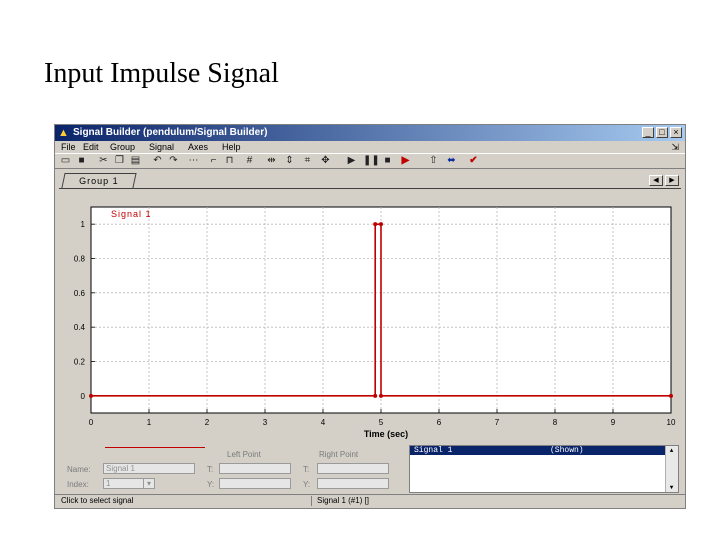 This screenshot has width=720, height=540. I want to click on name-label: Name:, so click(79, 469).